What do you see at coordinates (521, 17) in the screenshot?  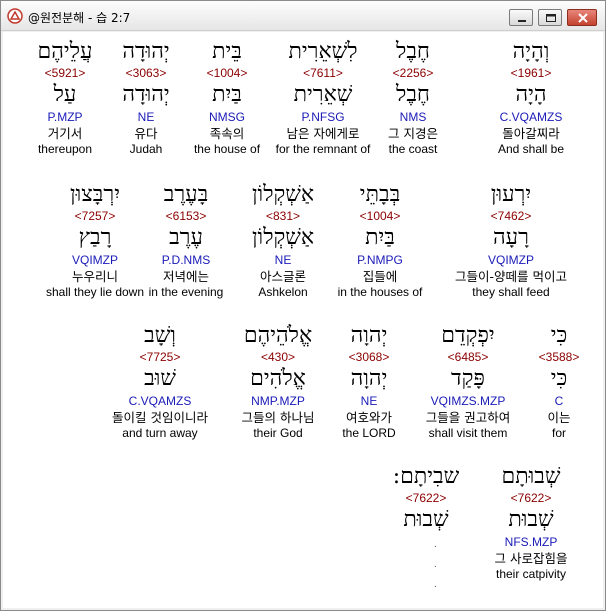 I see `minimize-button` at bounding box center [521, 17].